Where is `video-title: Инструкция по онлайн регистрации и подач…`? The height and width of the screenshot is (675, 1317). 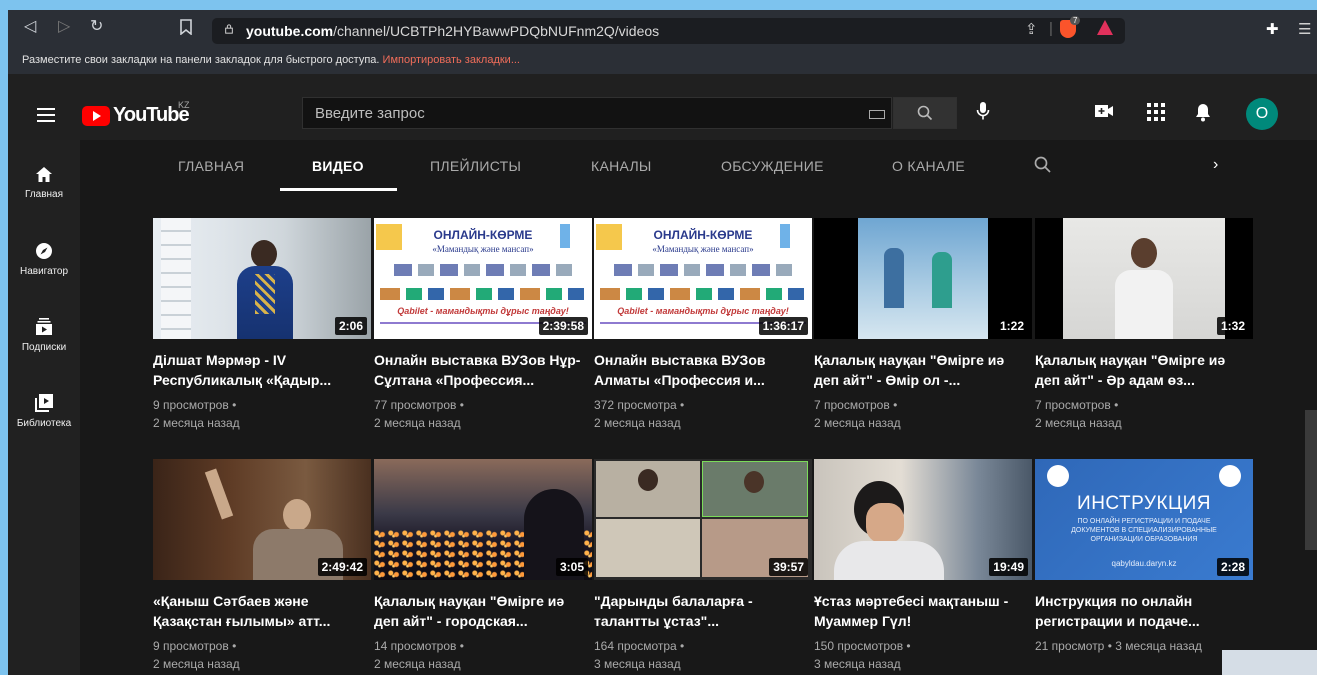 video-title: Инструкция по онлайн регистрации и подач… is located at coordinates (1141, 611).